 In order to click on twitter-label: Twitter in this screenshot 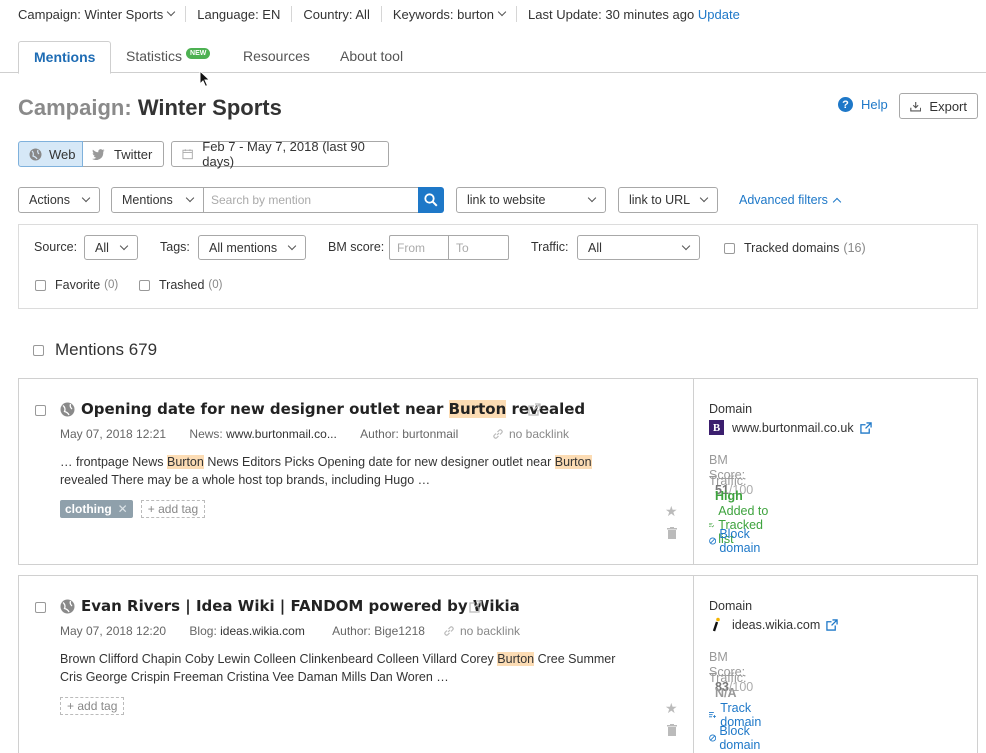, I will do `click(133, 154)`.